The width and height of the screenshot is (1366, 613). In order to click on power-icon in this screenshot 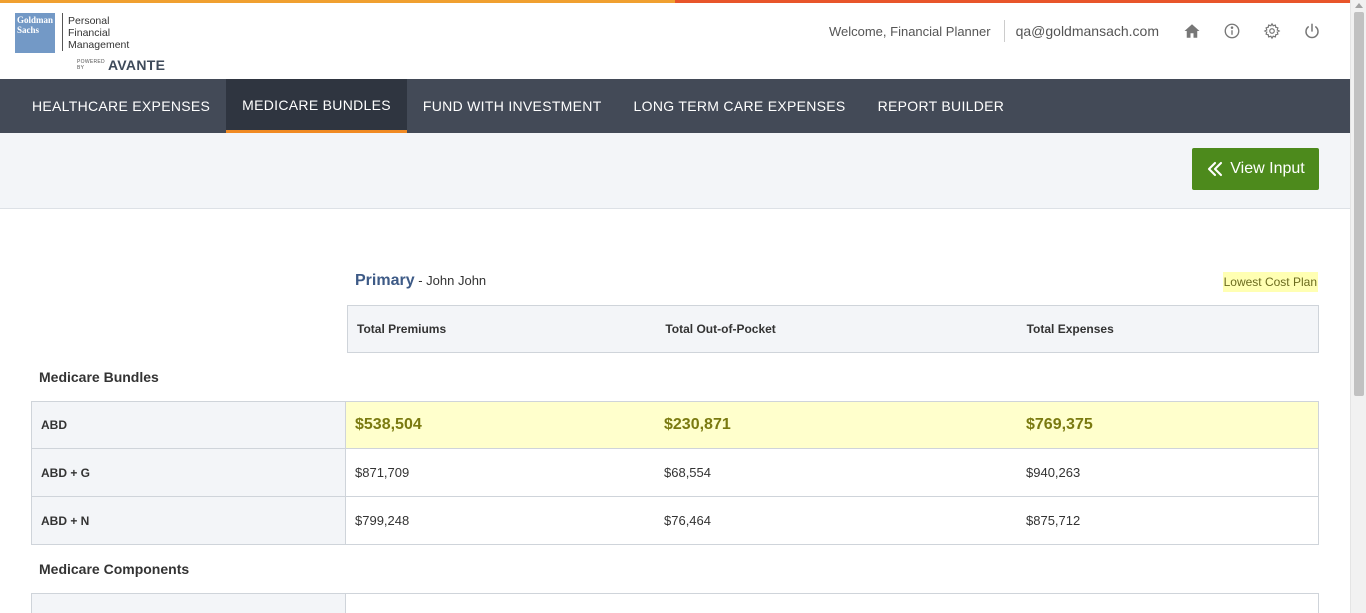, I will do `click(1312, 31)`.